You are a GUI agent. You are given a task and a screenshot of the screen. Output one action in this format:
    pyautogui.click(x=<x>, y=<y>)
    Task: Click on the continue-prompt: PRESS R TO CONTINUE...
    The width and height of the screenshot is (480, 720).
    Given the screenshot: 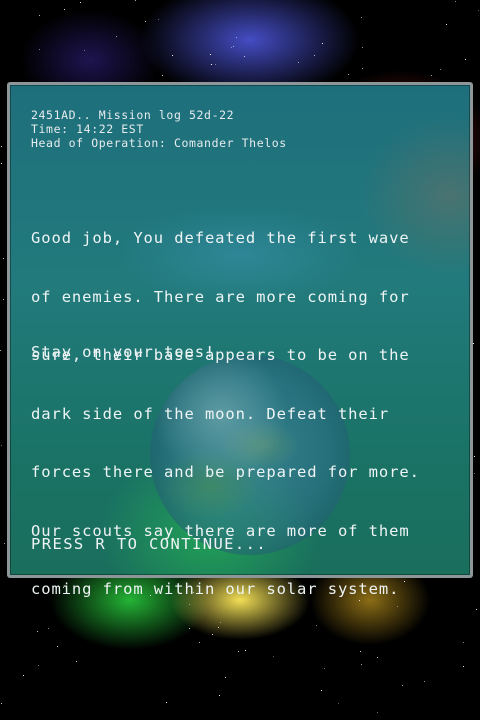 What is the action you would take?
    pyautogui.click(x=149, y=544)
    